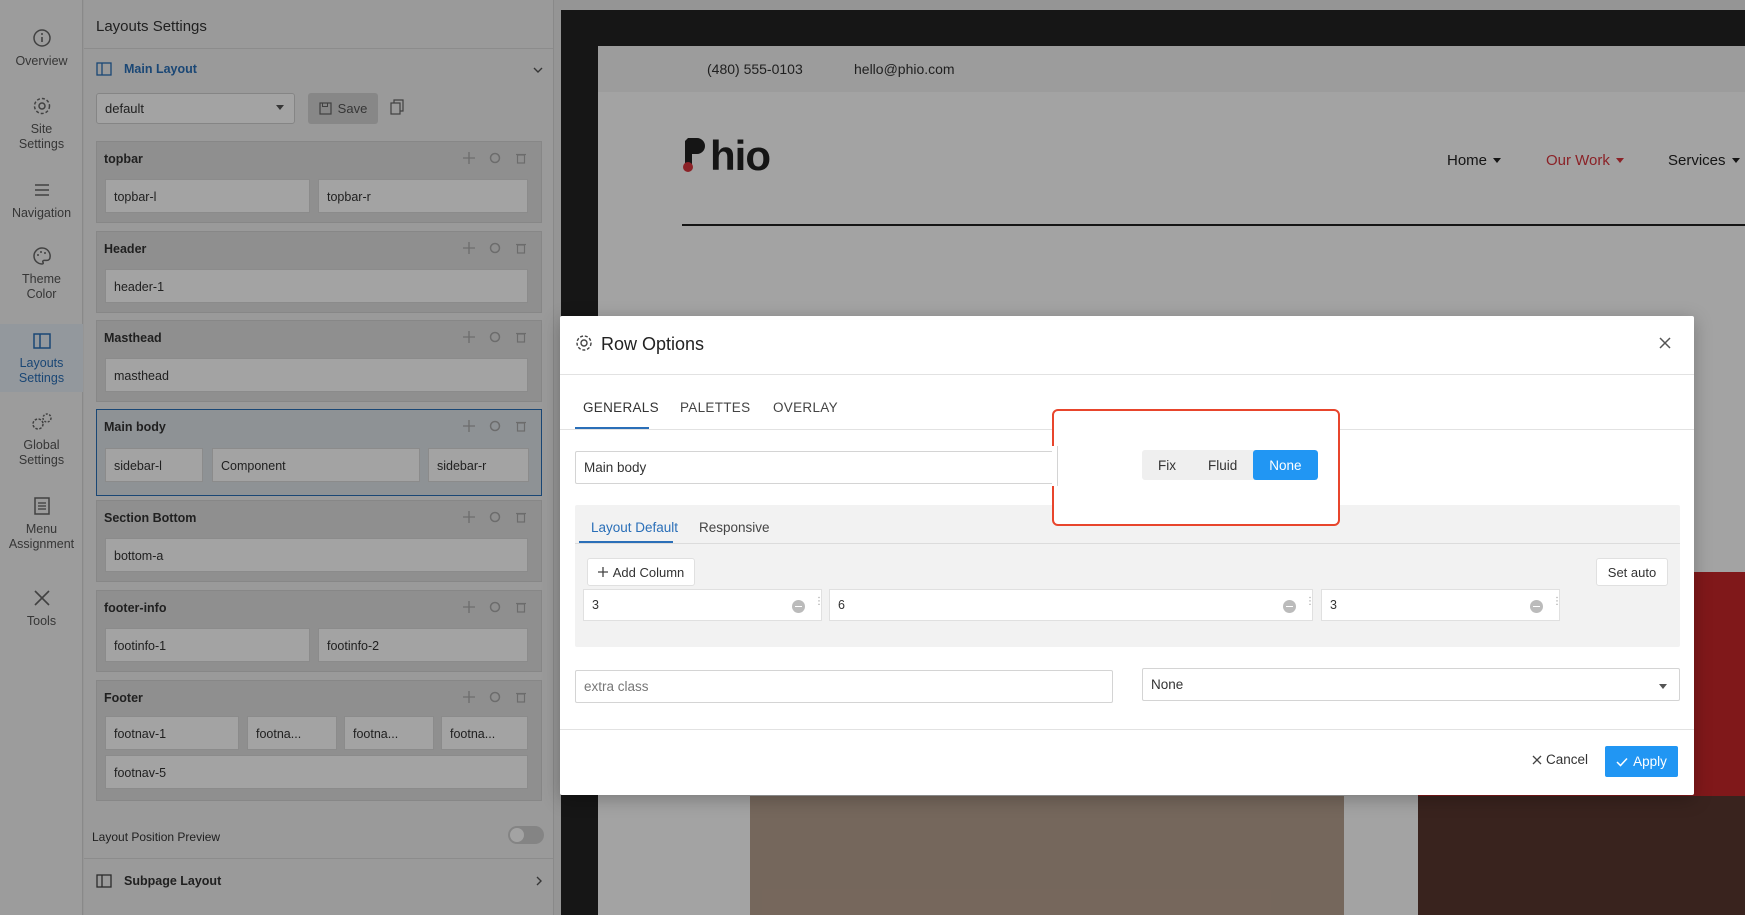 This screenshot has height=915, width=1745. What do you see at coordinates (841, 605) in the screenshot?
I see `column-value: 6` at bounding box center [841, 605].